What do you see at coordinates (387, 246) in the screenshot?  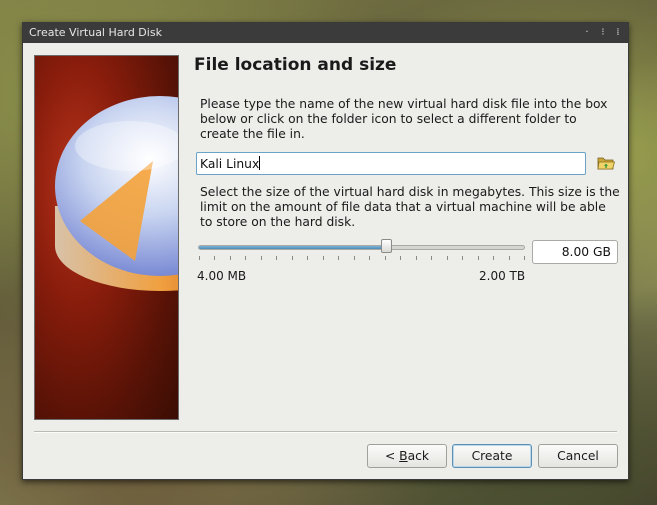 I see `size-slider-handle` at bounding box center [387, 246].